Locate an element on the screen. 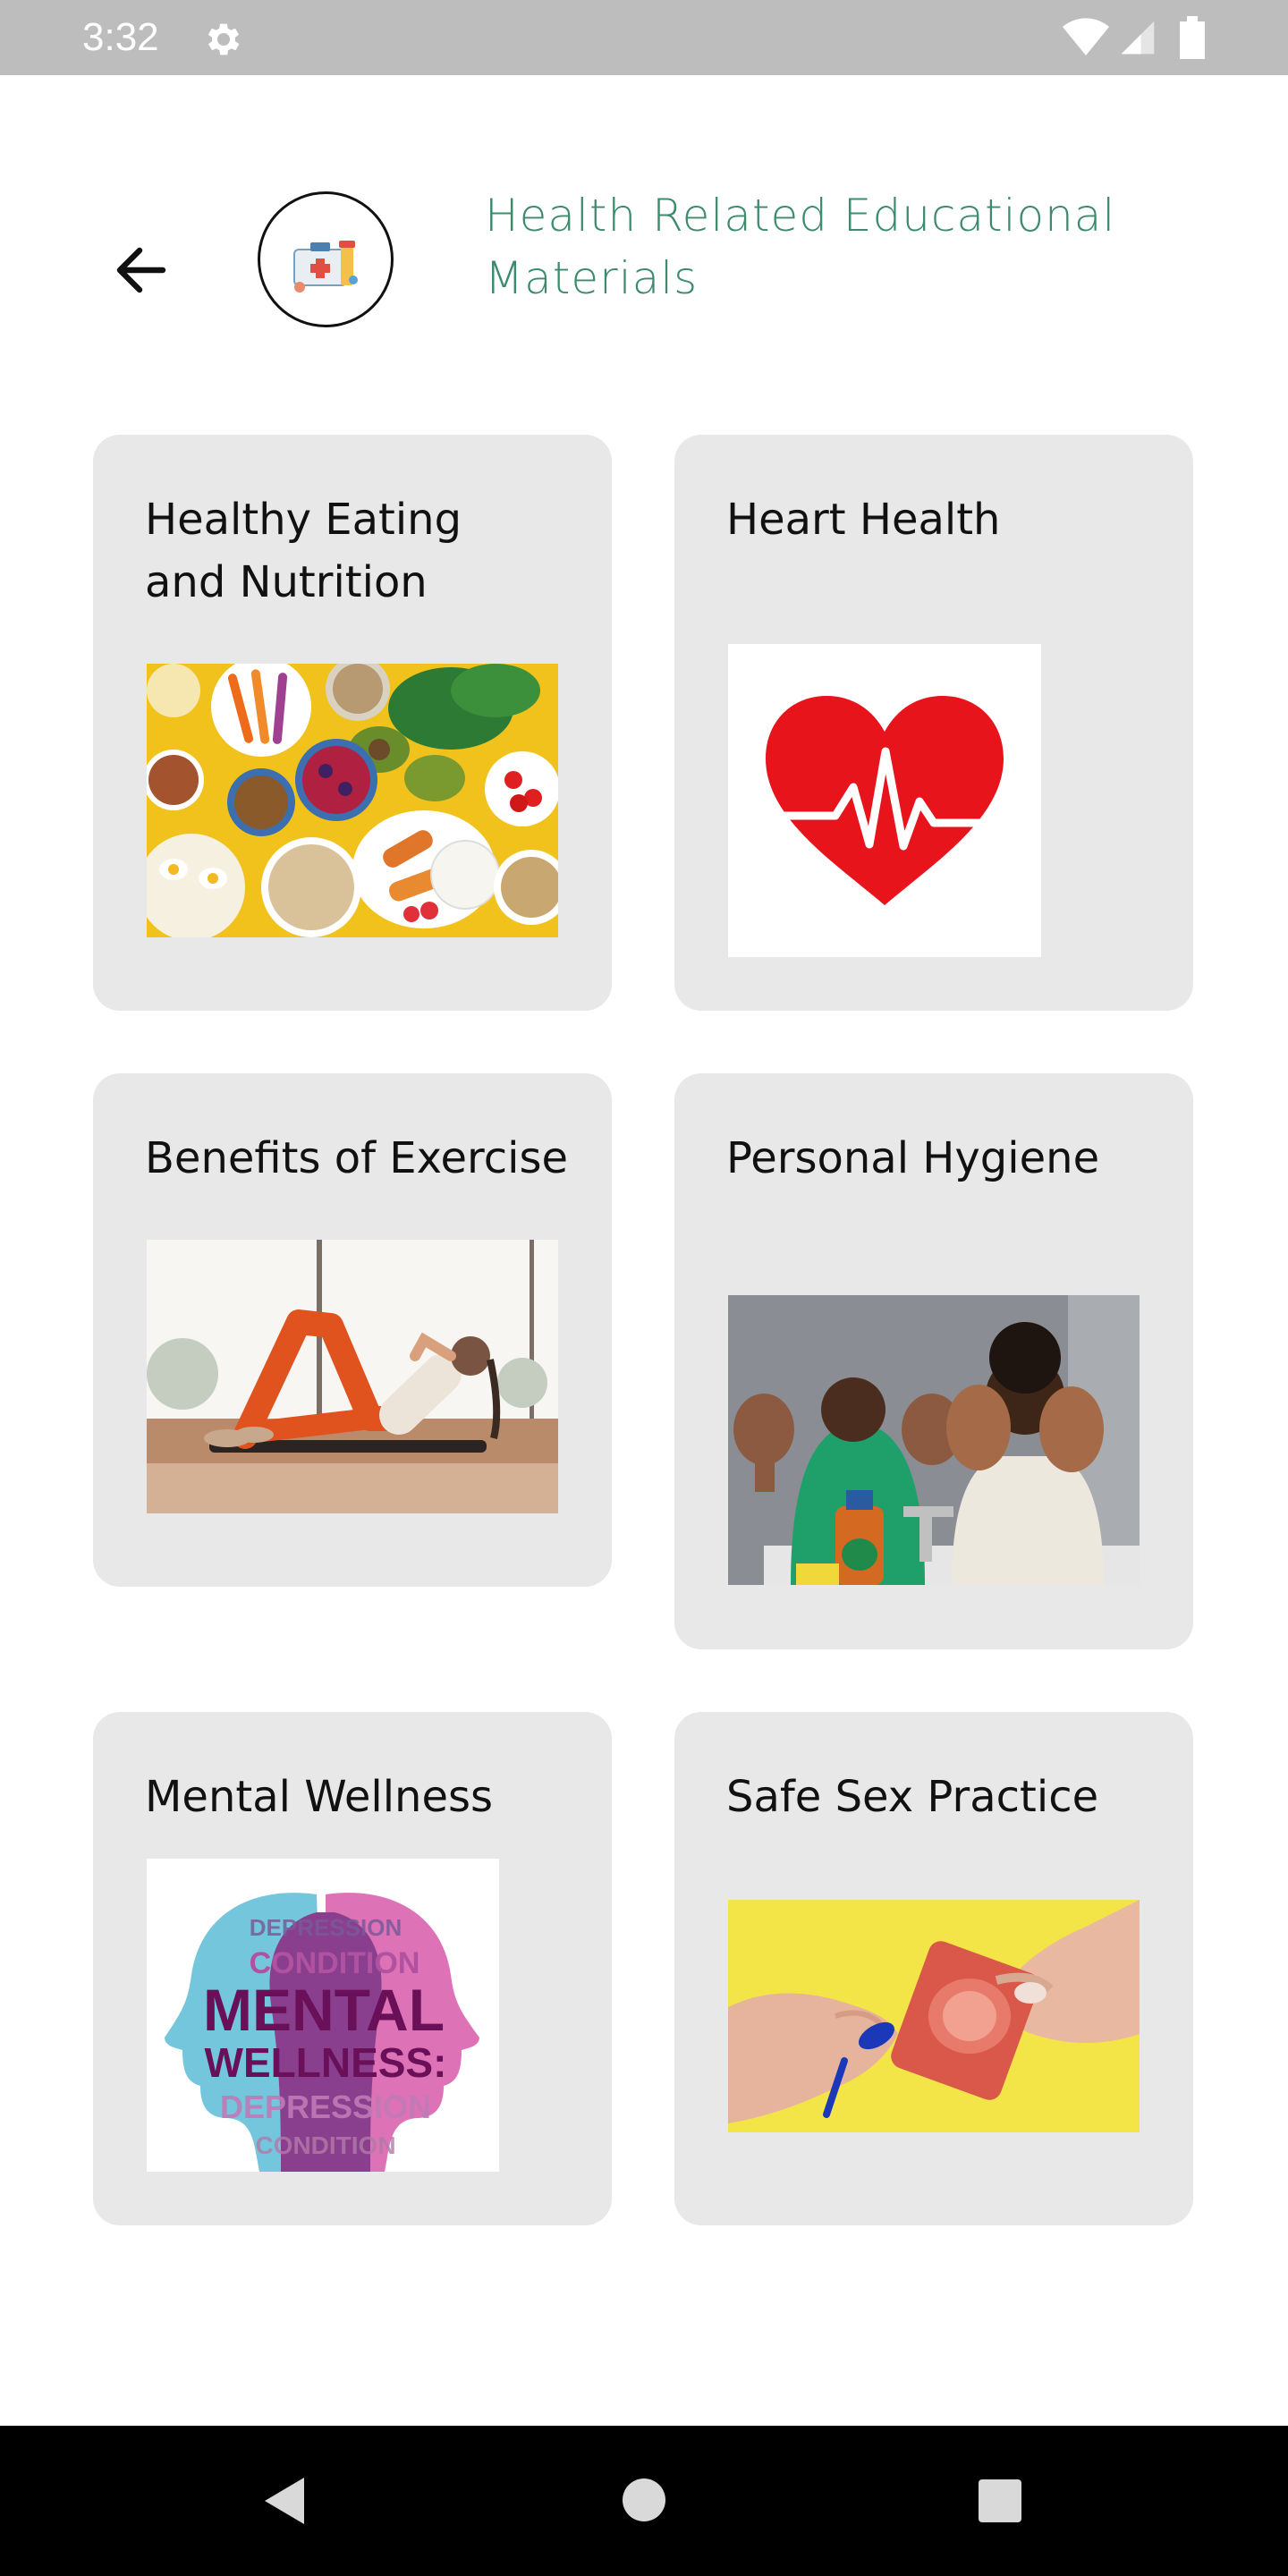 The image size is (1288, 2576). home-circle-icon is located at coordinates (644, 2500).